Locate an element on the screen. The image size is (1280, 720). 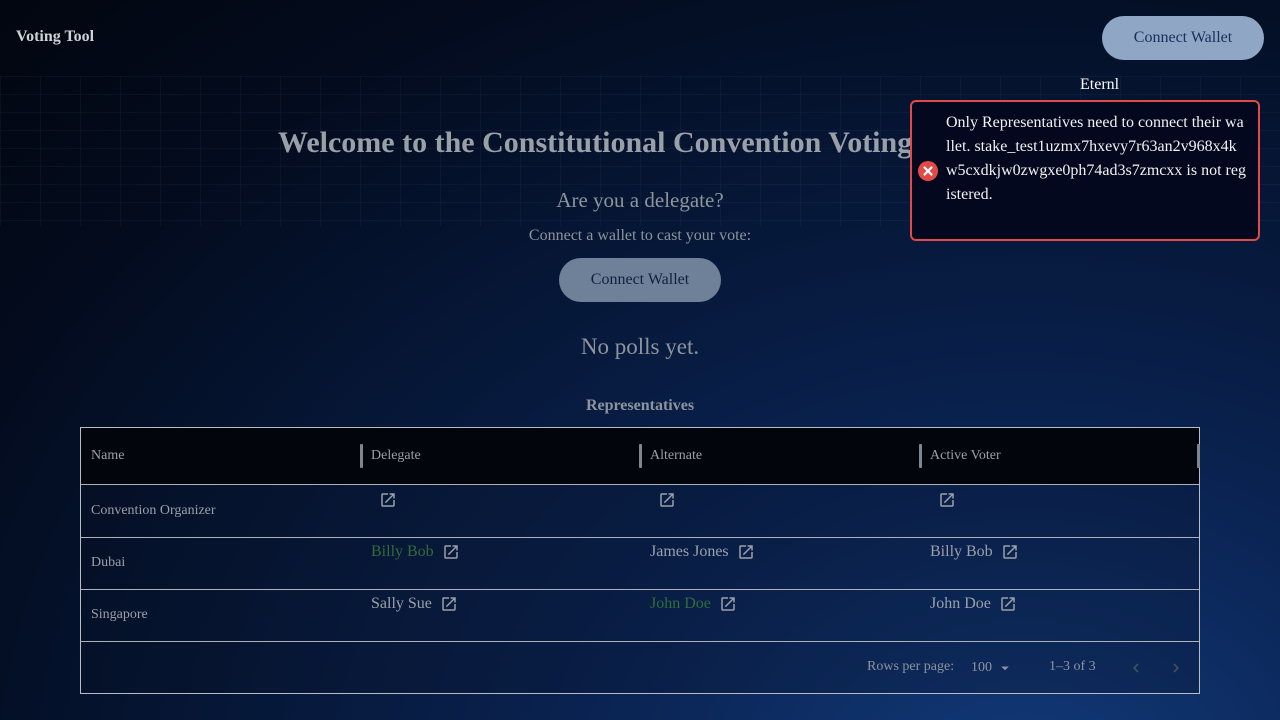
representatives-title: Representatives is located at coordinates (640, 405).